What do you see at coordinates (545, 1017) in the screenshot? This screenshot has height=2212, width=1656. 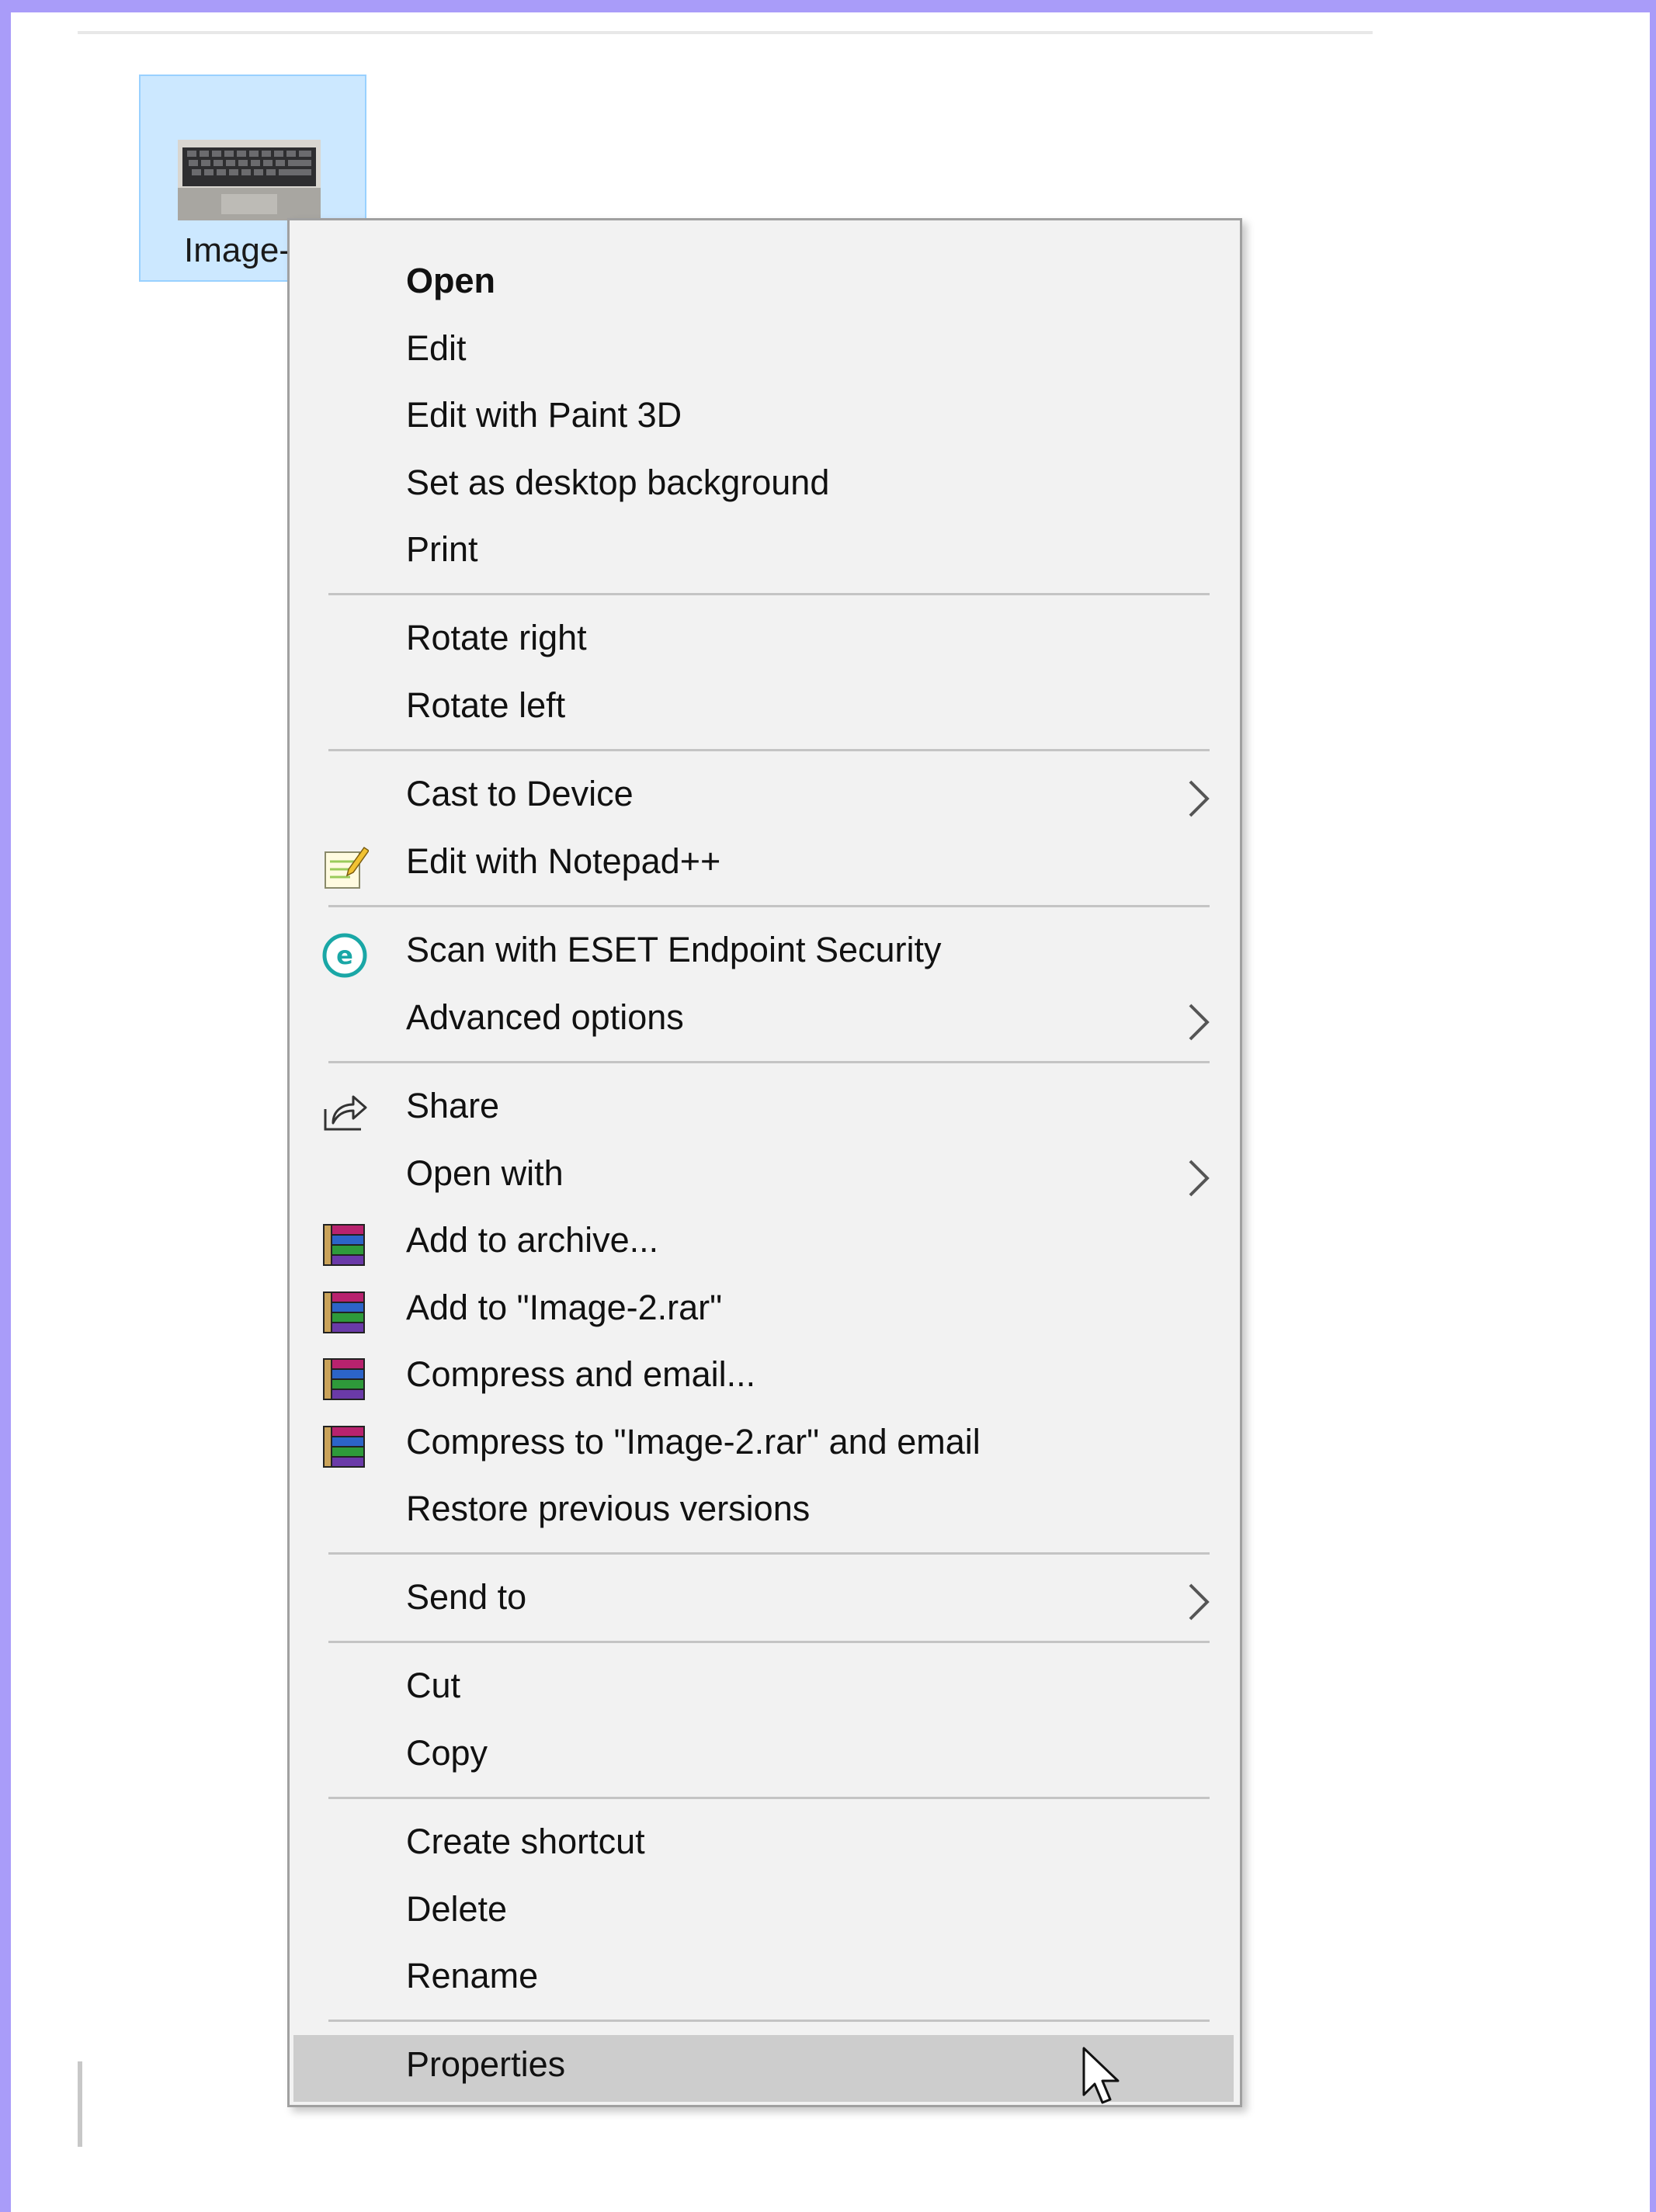 I see `menu-item-label: Advanced options` at bounding box center [545, 1017].